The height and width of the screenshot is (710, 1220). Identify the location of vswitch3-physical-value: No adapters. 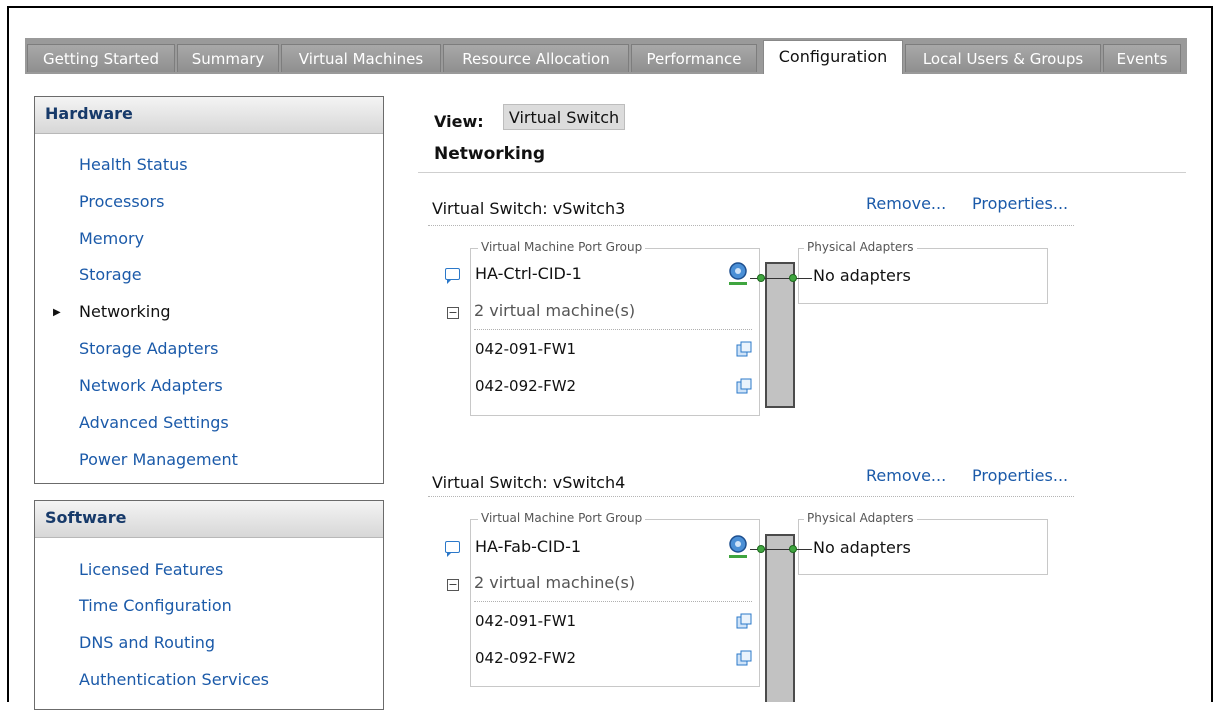
(862, 275).